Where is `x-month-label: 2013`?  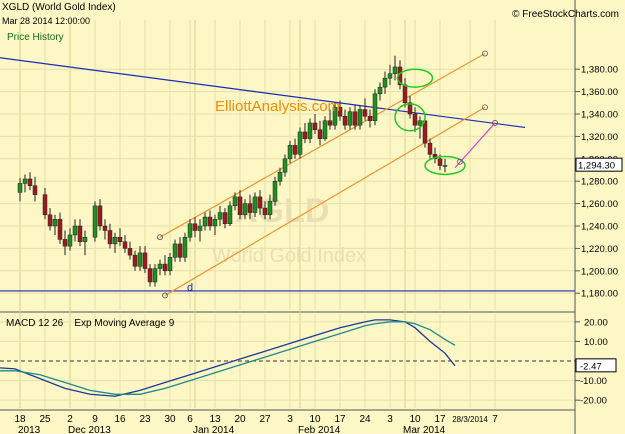 x-month-label: 2013 is located at coordinates (29, 429).